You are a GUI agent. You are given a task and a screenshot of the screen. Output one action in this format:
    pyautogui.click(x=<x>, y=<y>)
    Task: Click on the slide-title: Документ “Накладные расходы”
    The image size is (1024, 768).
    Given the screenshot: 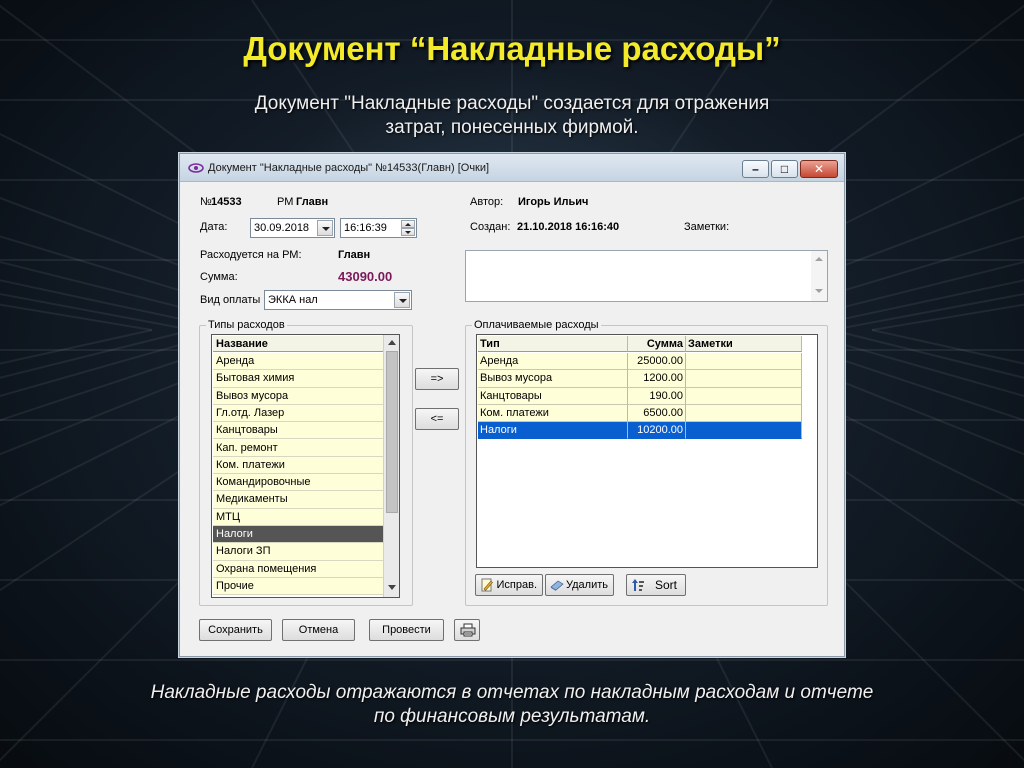 What is the action you would take?
    pyautogui.click(x=512, y=48)
    